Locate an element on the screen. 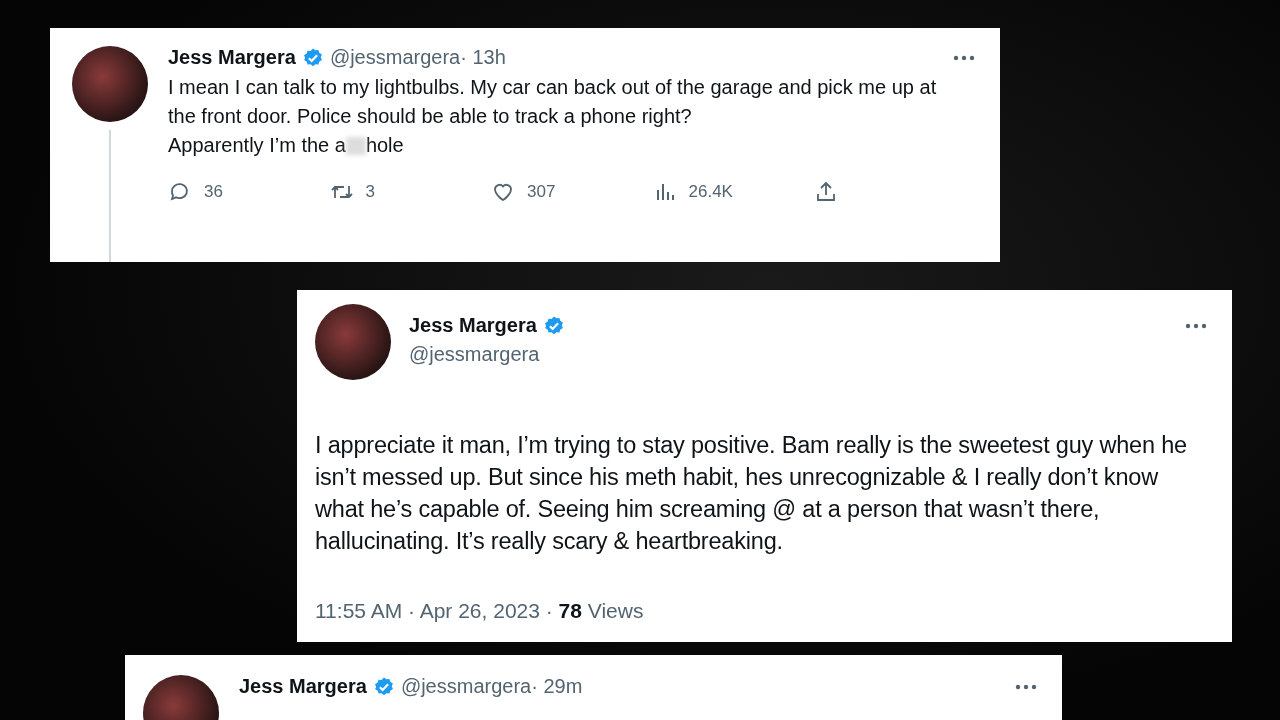  user-handle: @jessmargera is located at coordinates (487, 354).